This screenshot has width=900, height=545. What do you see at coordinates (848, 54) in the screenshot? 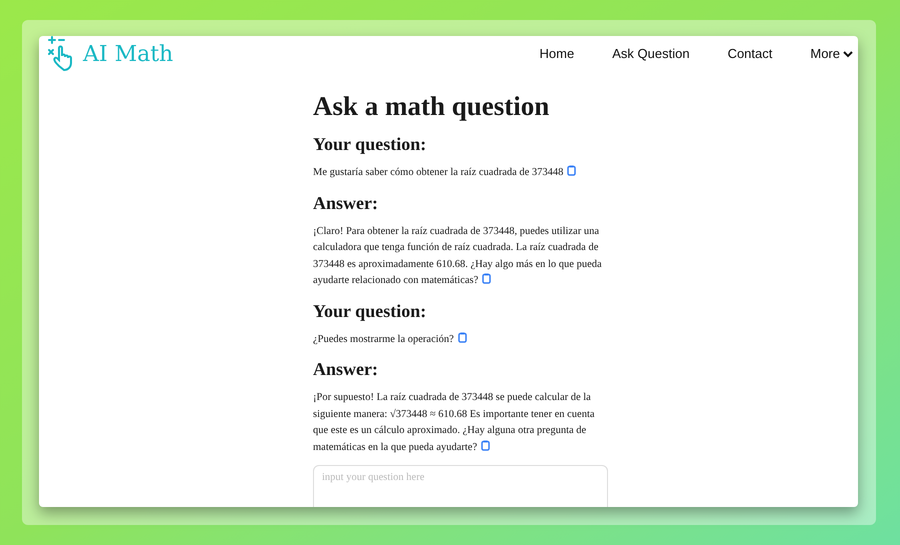
I see `chevron-down-icon` at bounding box center [848, 54].